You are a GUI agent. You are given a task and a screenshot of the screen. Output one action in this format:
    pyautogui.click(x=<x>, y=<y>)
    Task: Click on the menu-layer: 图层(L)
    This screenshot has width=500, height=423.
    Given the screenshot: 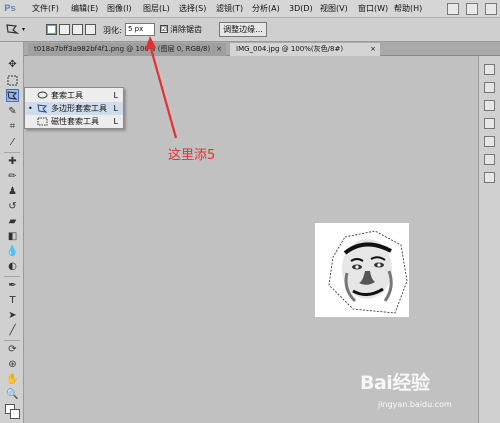 What is the action you would take?
    pyautogui.click(x=156, y=9)
    